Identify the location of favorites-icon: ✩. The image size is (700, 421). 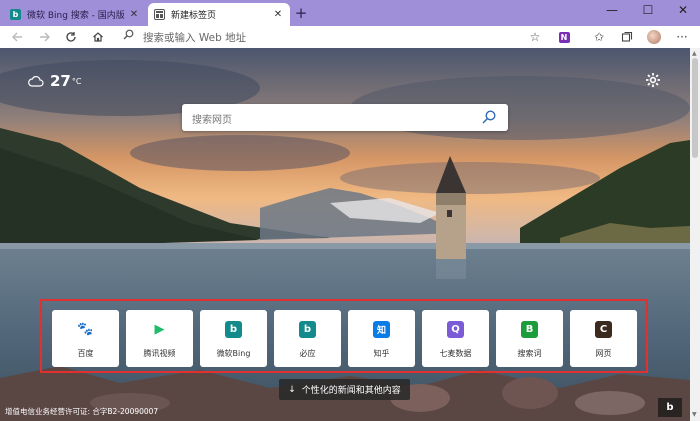
(599, 37).